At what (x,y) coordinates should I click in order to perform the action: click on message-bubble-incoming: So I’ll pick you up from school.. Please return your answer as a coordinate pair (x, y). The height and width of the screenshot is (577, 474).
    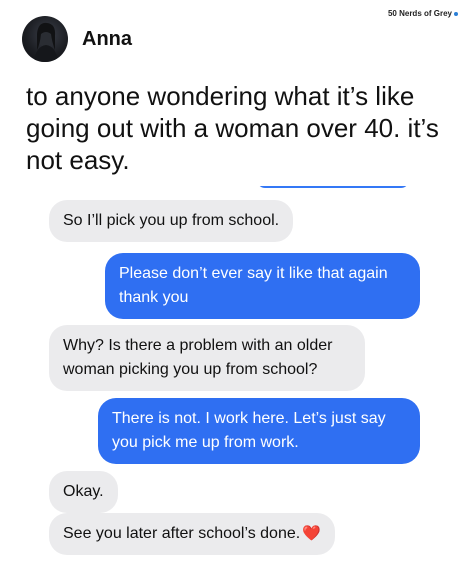
    Looking at the image, I should click on (171, 221).